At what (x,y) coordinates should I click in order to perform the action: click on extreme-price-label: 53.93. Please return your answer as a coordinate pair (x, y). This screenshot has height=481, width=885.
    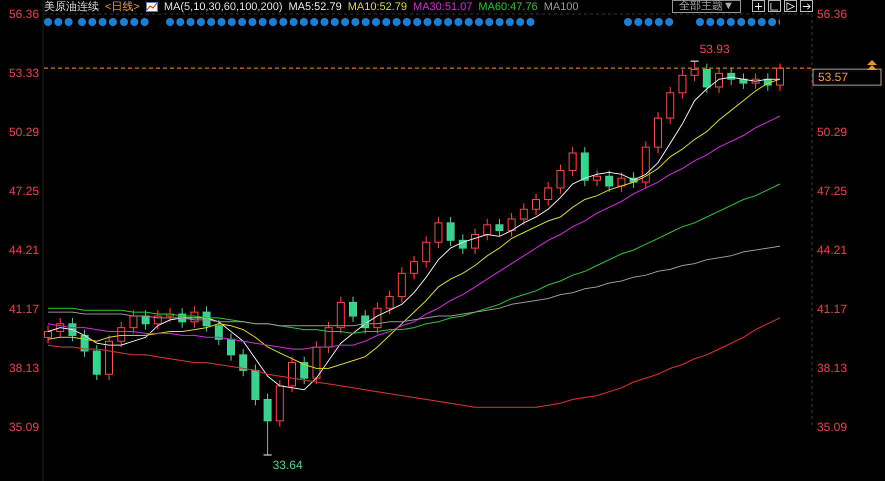
    Looking at the image, I should click on (715, 49).